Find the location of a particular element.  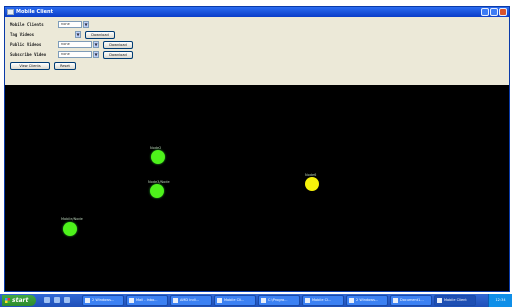

public-videos-dropdown-arrow: ▼ is located at coordinates (96, 44).